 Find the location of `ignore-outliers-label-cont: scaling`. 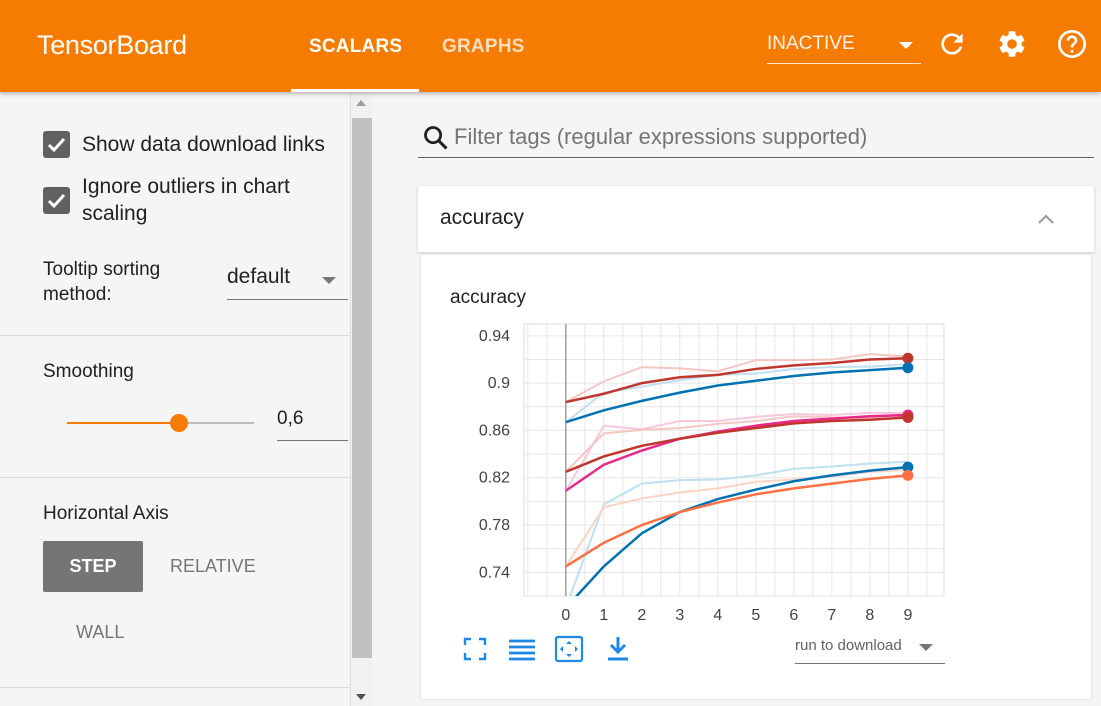

ignore-outliers-label-cont: scaling is located at coordinates (115, 213).